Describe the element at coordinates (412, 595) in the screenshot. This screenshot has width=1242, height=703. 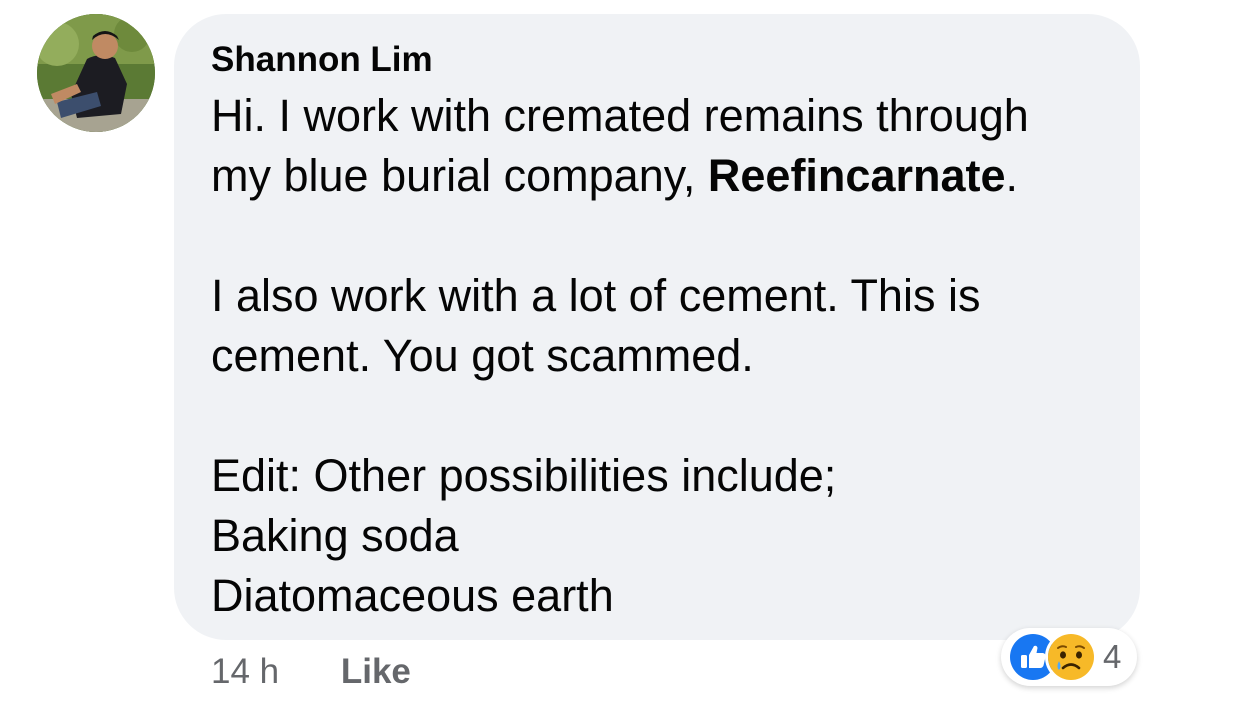
I see `comment-line: Diatomaceous earth` at that location.